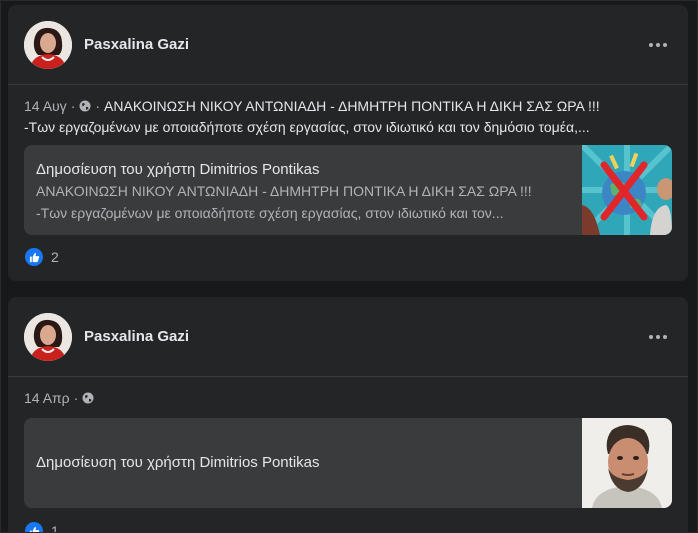 The height and width of the screenshot is (533, 698). I want to click on reactions-bar: 2, so click(42, 257).